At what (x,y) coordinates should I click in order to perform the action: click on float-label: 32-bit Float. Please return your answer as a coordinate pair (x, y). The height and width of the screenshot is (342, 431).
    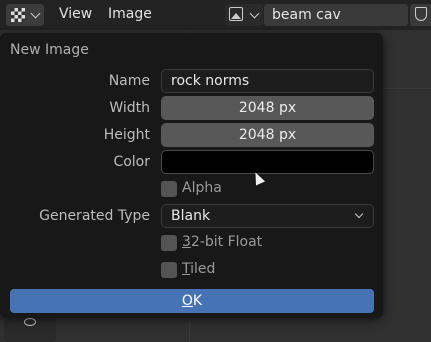
    Looking at the image, I should click on (222, 242).